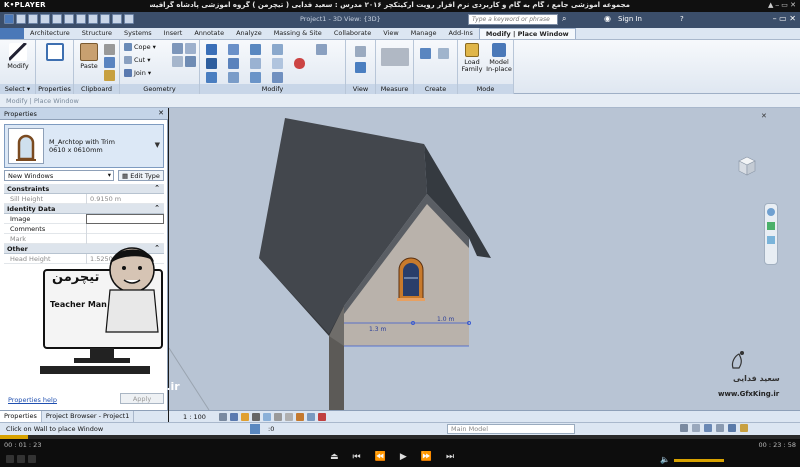  Describe the element at coordinates (564, 19) in the screenshot. I see `search-icon: ⌕` at that location.